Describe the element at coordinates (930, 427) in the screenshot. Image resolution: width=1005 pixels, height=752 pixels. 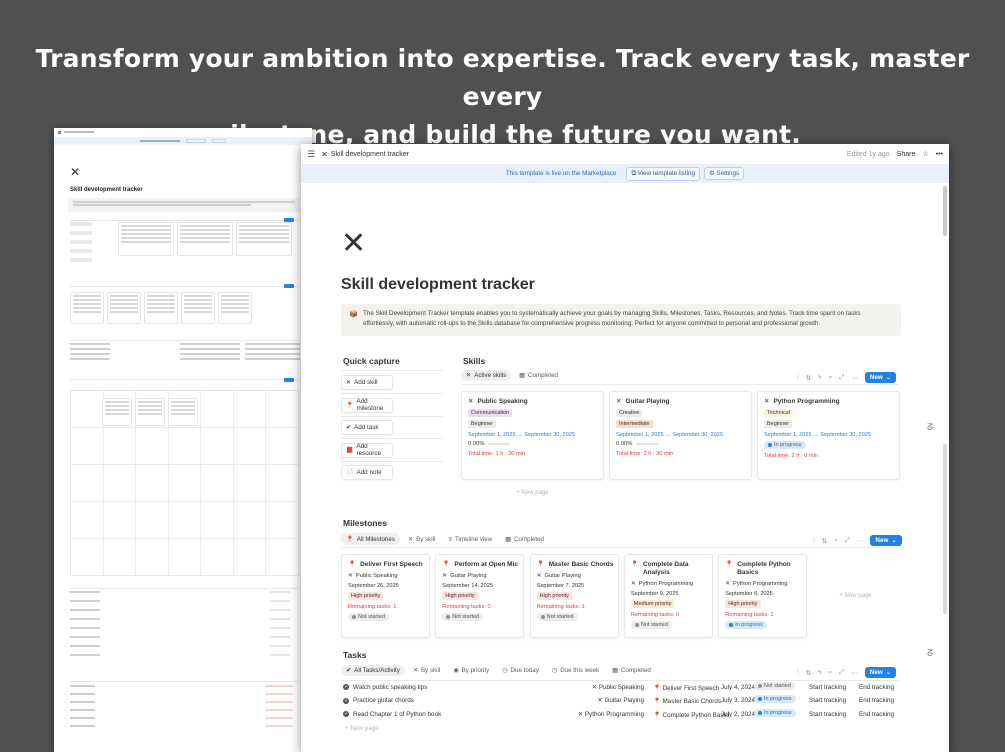
I see `ai-assistant-icon: ᘔ` at that location.